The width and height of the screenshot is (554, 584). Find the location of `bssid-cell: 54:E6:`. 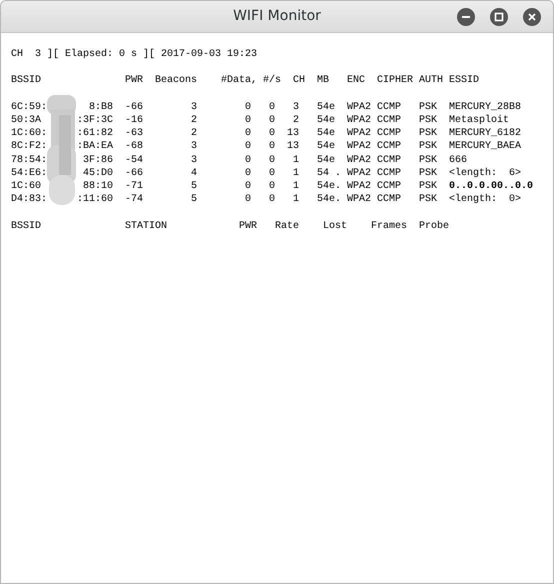

bssid-cell: 54:E6: is located at coordinates (29, 173).